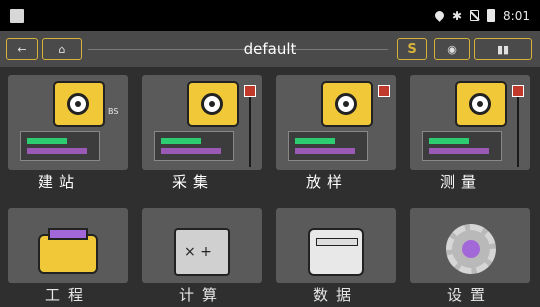 The height and width of the screenshot is (307, 540). I want to click on location-icon, so click(439, 15).